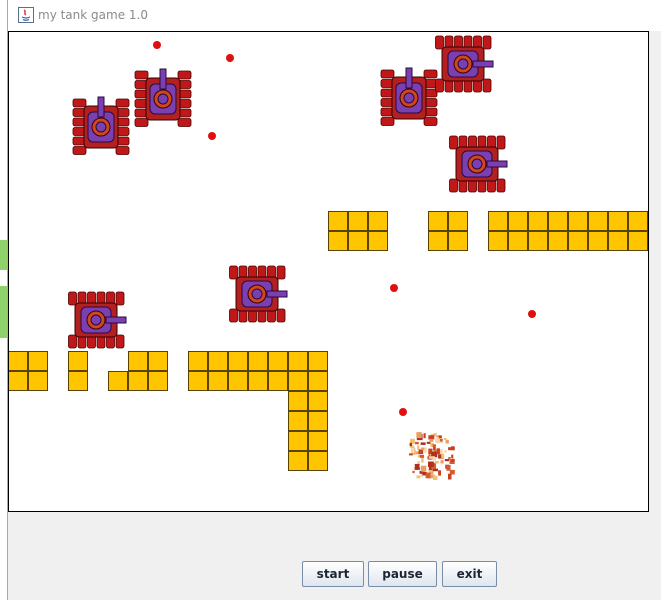 Image resolution: width=661 pixels, height=600 pixels. I want to click on exit-button: exit, so click(469, 574).